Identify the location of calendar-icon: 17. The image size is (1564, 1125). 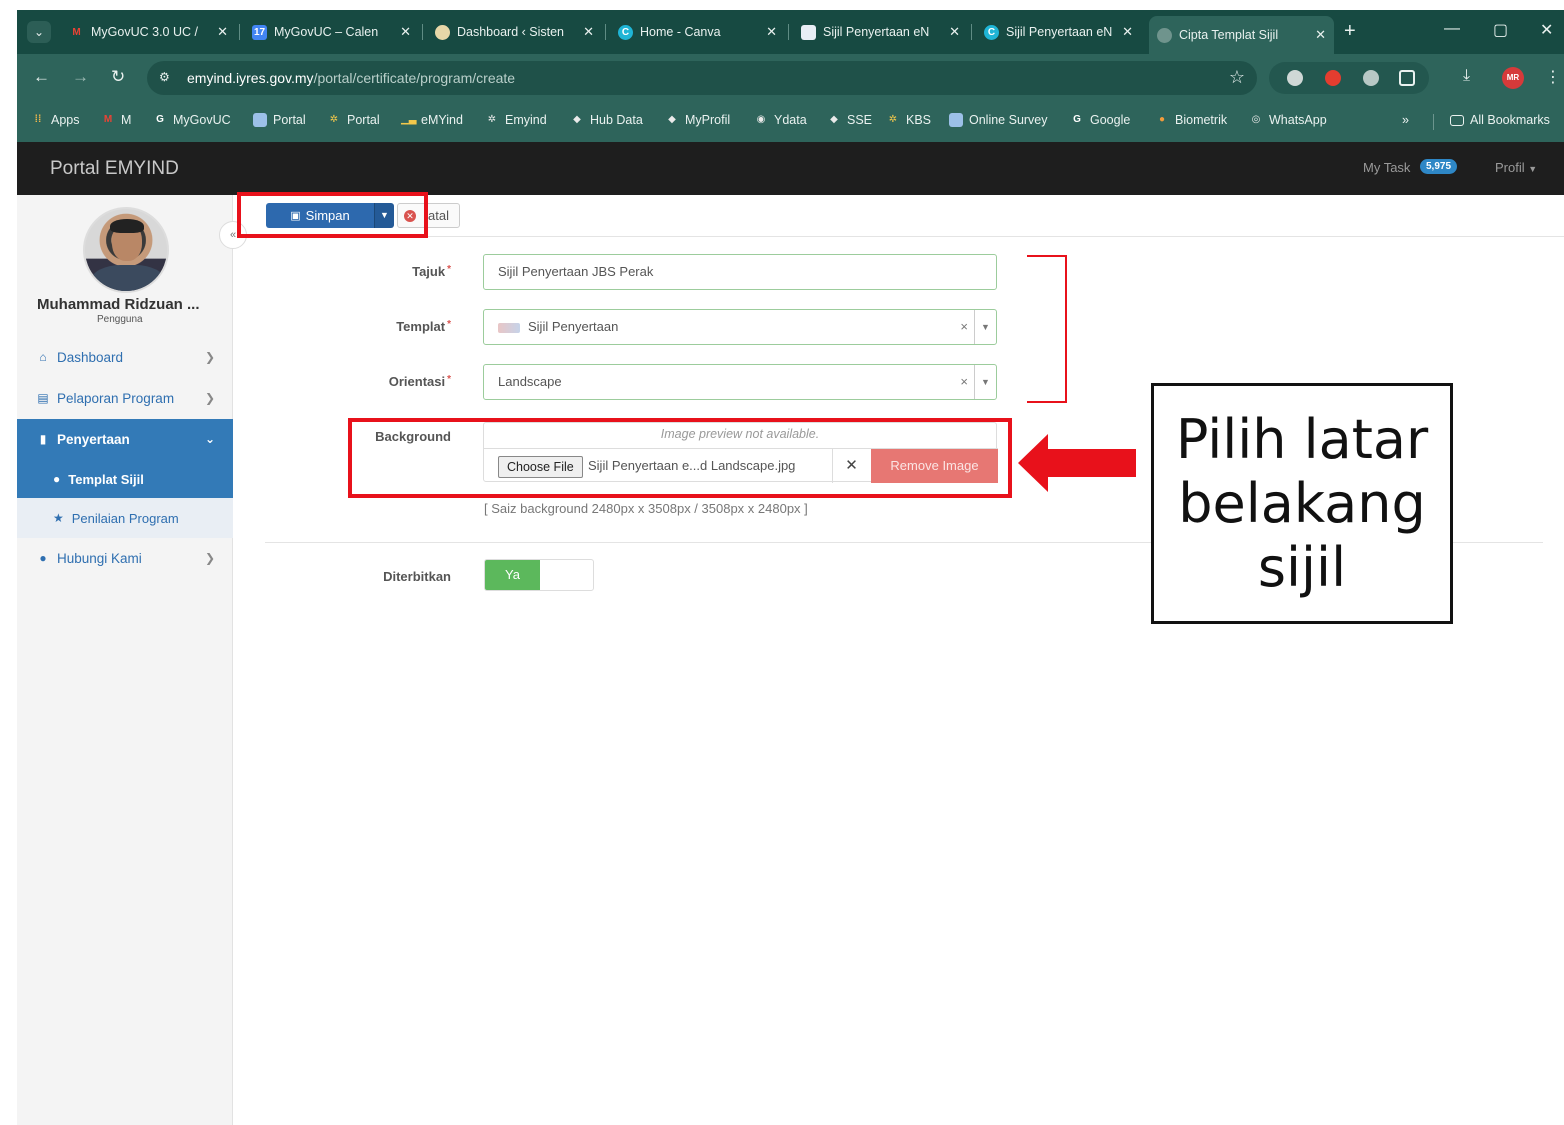
(259, 32).